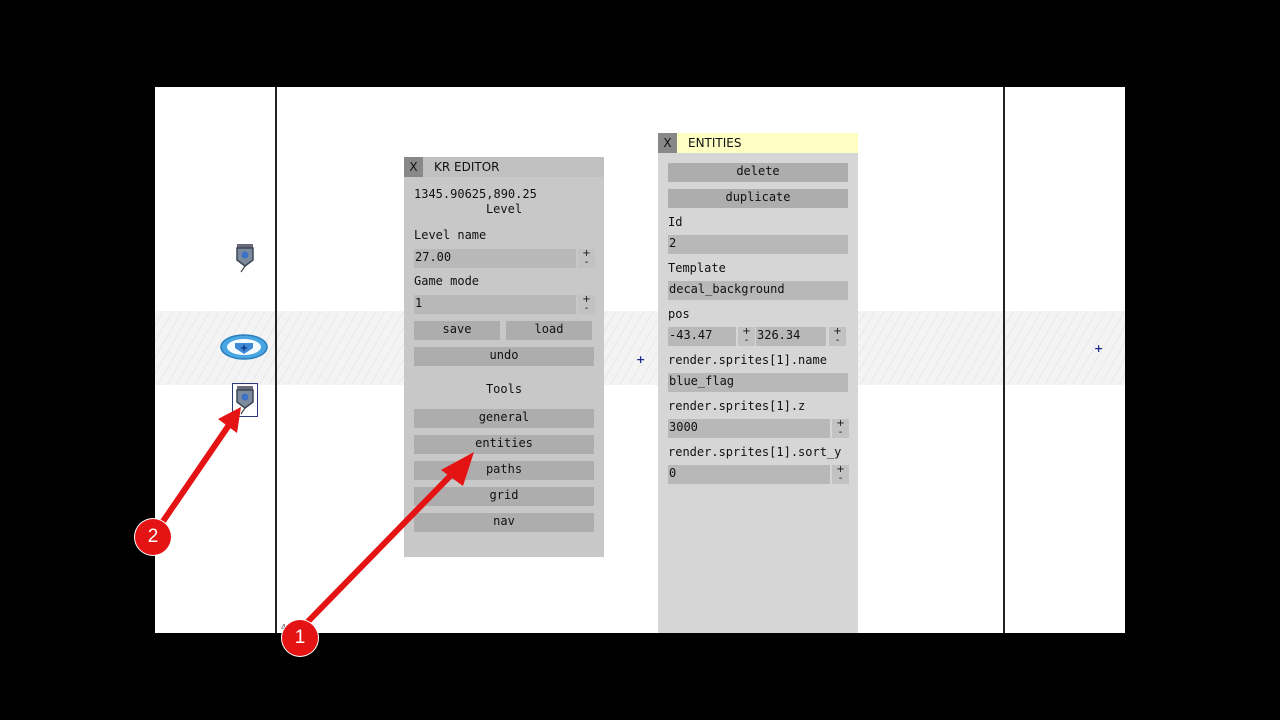 Image resolution: width=1280 pixels, height=720 pixels. Describe the element at coordinates (504, 418) in the screenshot. I see `tool-general-button: general` at that location.